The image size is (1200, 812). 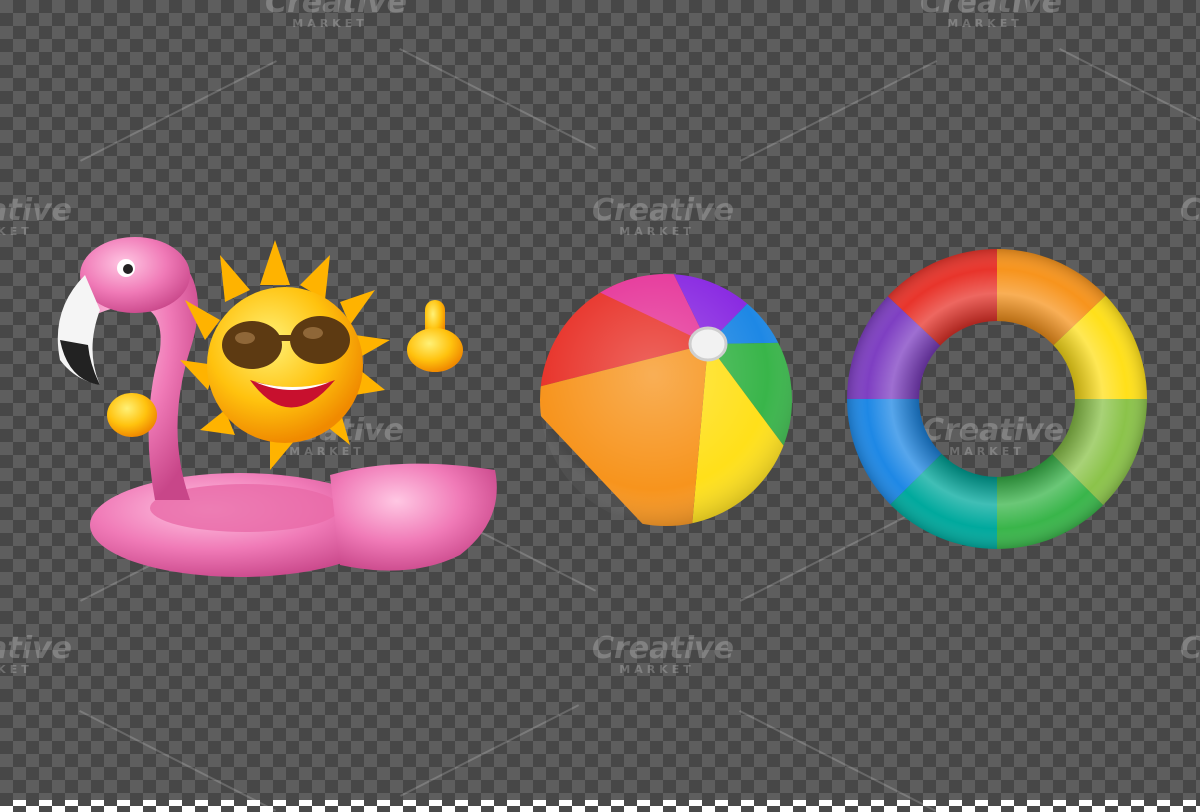 I want to click on beach-ball-icon, so click(x=666, y=400).